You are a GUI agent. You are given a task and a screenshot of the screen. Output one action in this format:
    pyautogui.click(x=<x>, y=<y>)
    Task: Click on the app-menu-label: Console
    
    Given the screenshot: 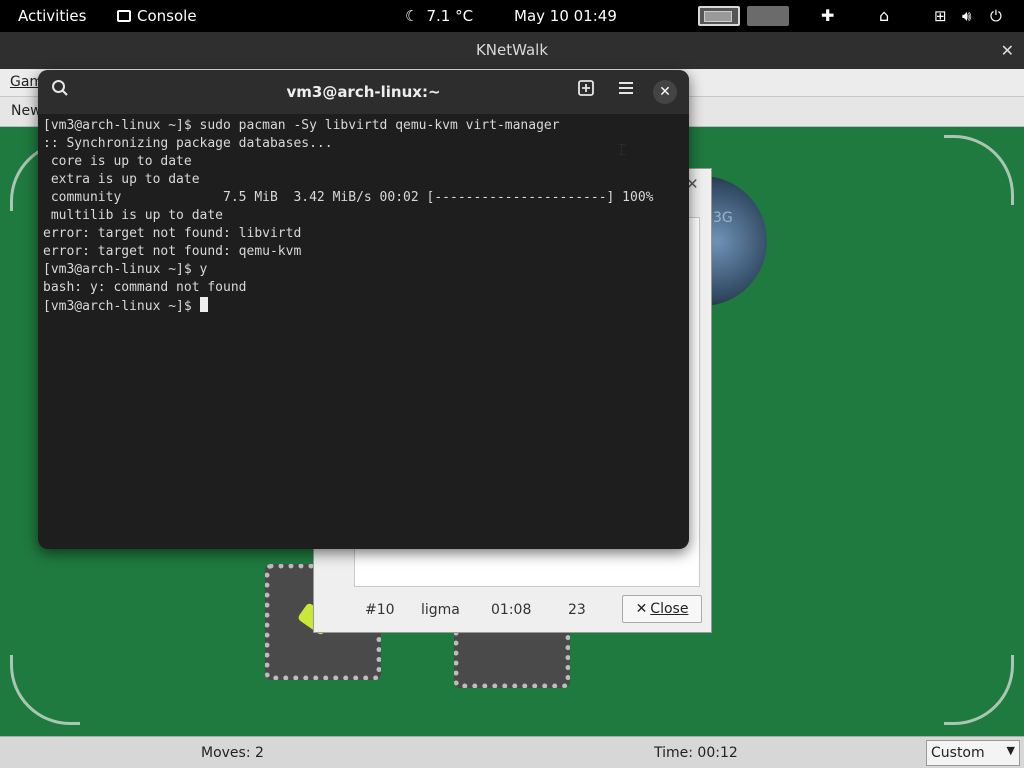 What is the action you would take?
    pyautogui.click(x=167, y=16)
    